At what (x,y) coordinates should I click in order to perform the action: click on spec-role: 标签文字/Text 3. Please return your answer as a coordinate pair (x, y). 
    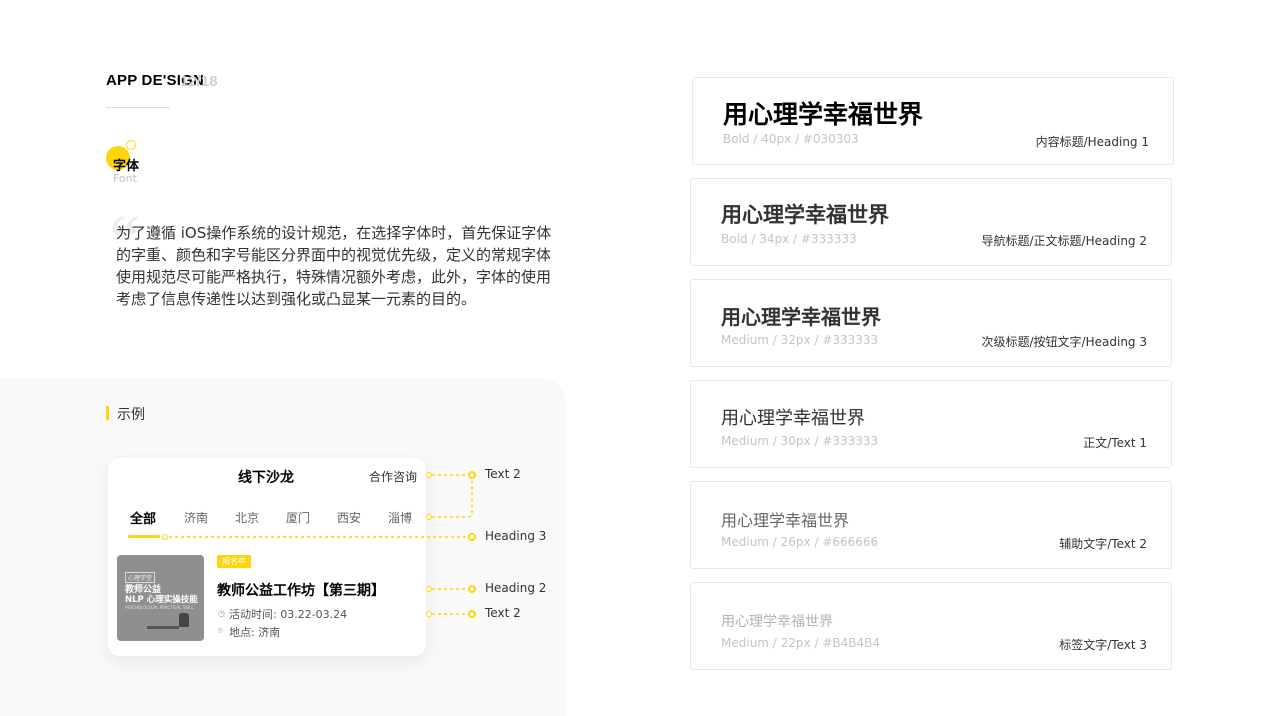
    Looking at the image, I should click on (1103, 645).